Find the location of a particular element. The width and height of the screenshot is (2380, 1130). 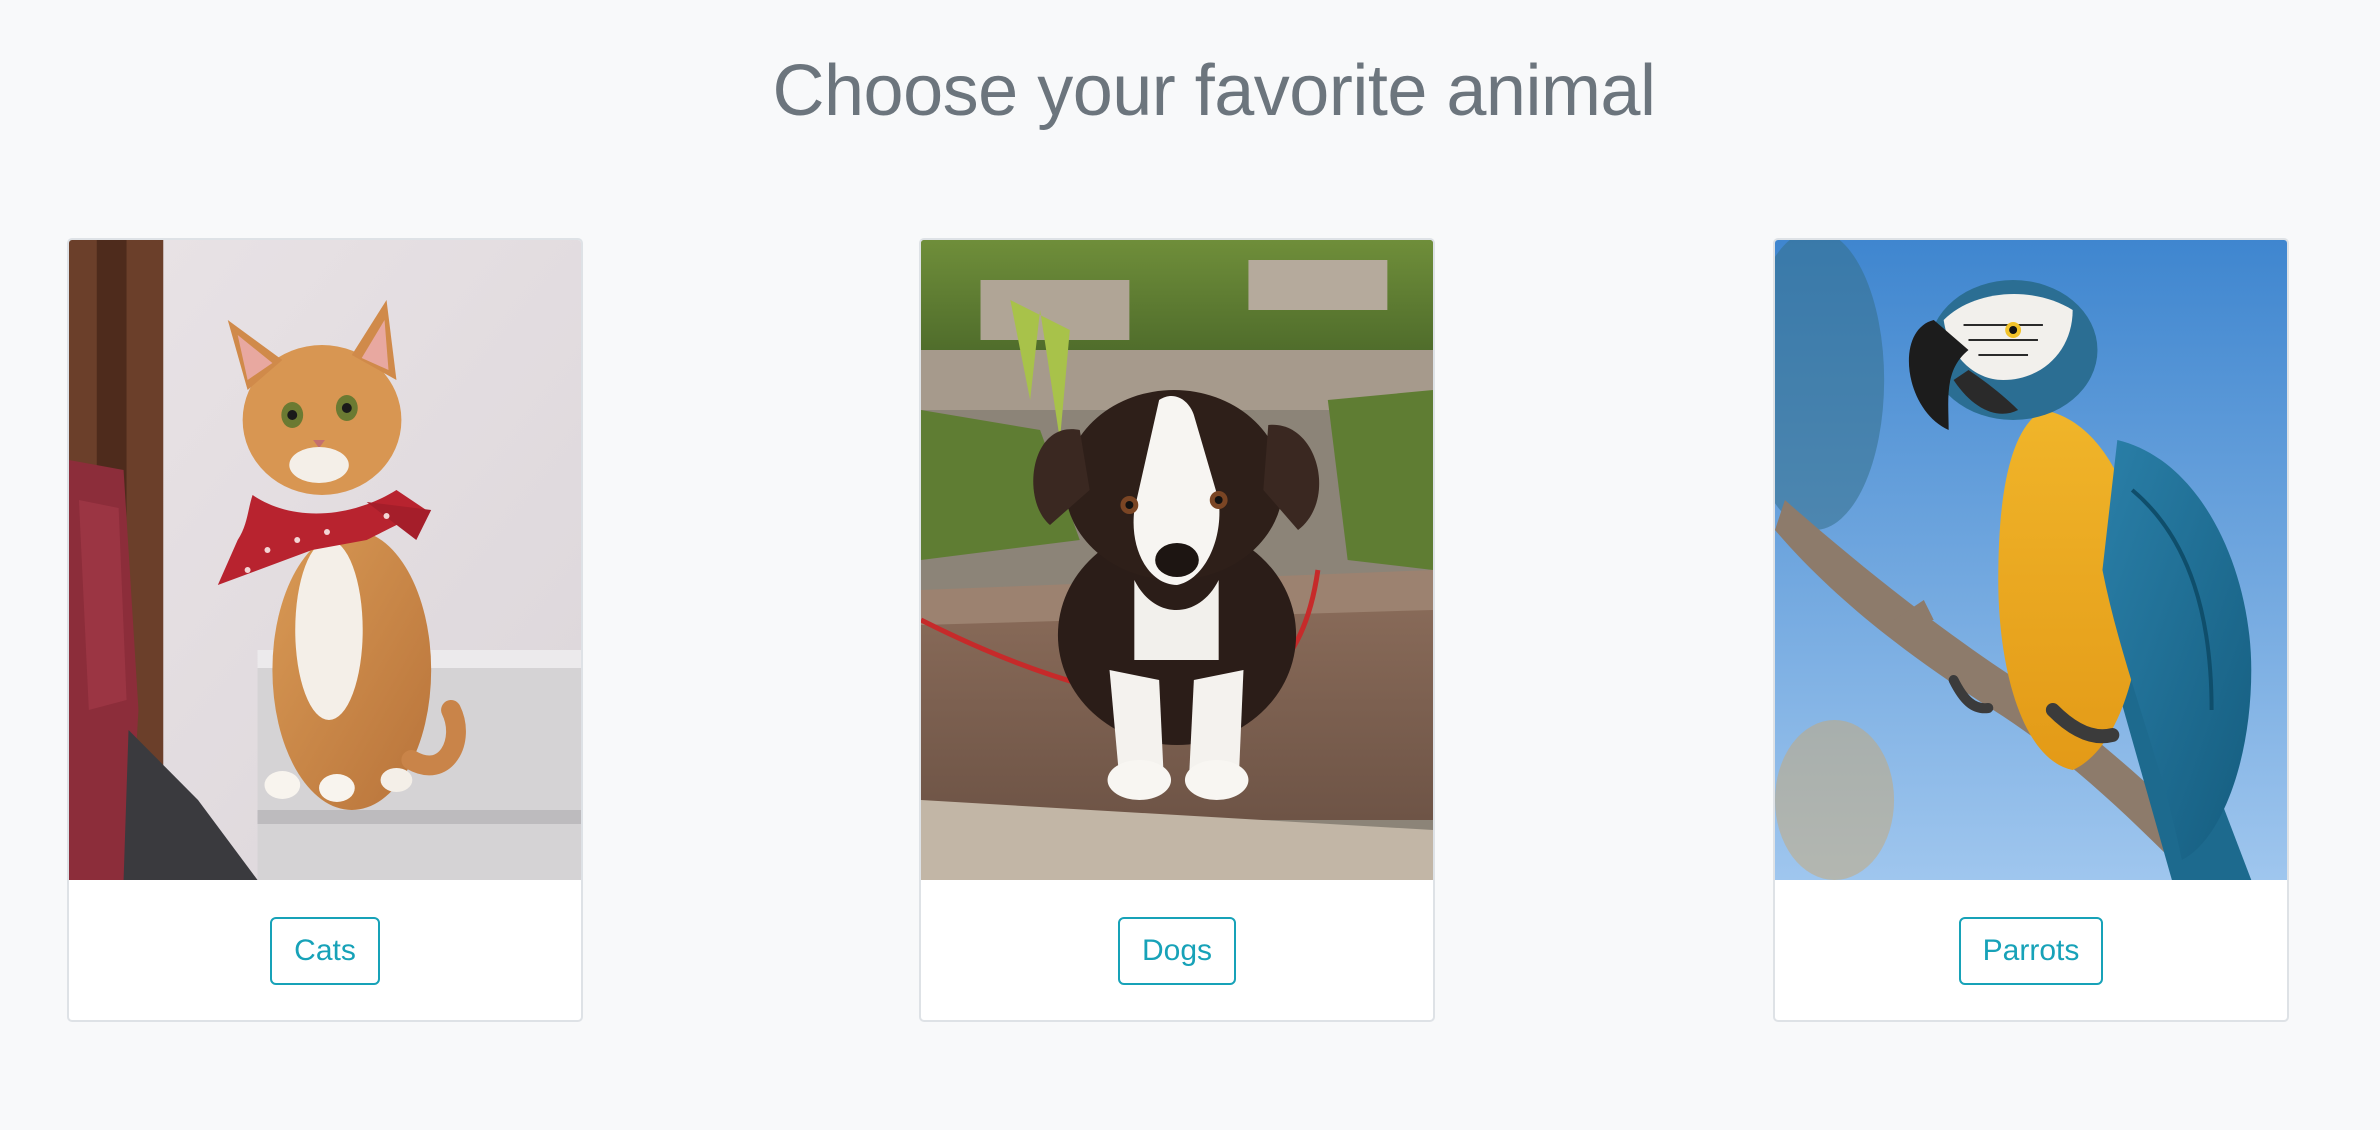

parrot-image is located at coordinates (2031, 560).